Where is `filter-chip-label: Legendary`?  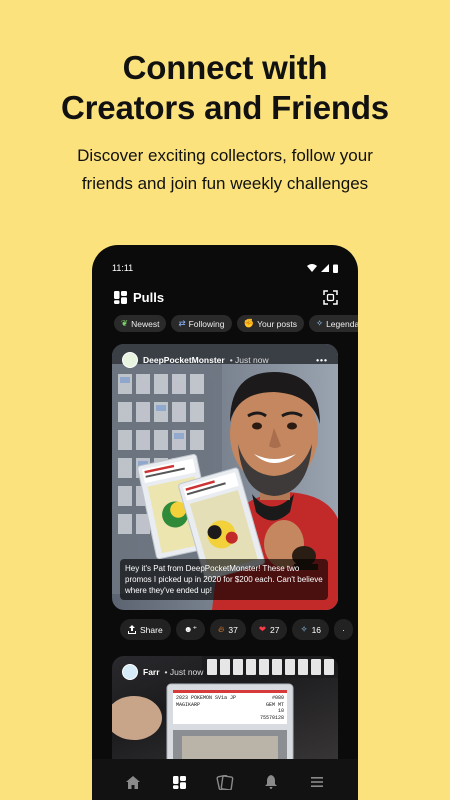 filter-chip-label: Legendary is located at coordinates (342, 323).